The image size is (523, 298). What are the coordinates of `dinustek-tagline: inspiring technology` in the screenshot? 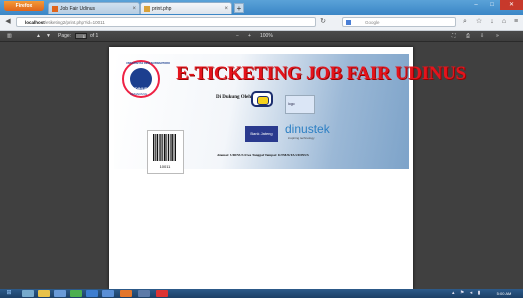 It's located at (301, 138).